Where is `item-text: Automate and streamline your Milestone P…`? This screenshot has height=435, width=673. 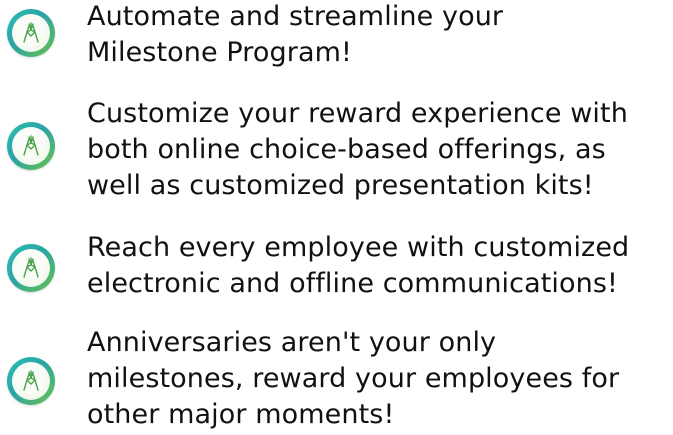 item-text: Automate and streamline your Milestone P… is located at coordinates (295, 34).